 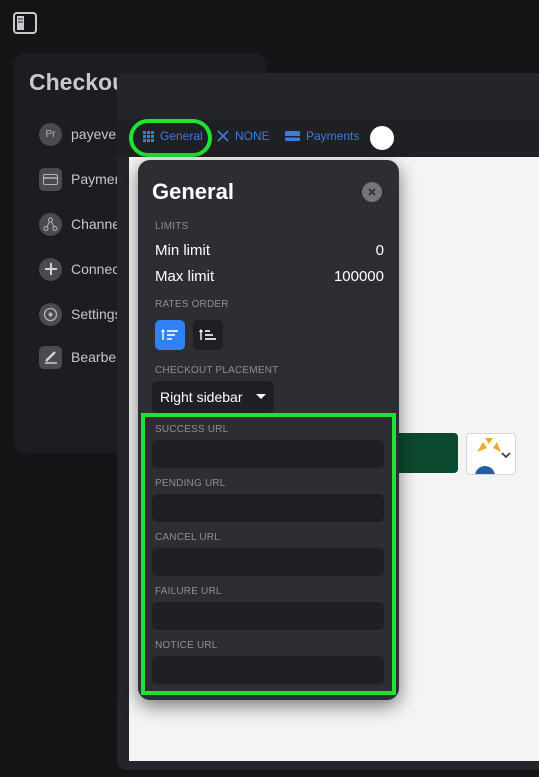 I want to click on sidebar-item-settings: Settings, so click(x=80, y=314).